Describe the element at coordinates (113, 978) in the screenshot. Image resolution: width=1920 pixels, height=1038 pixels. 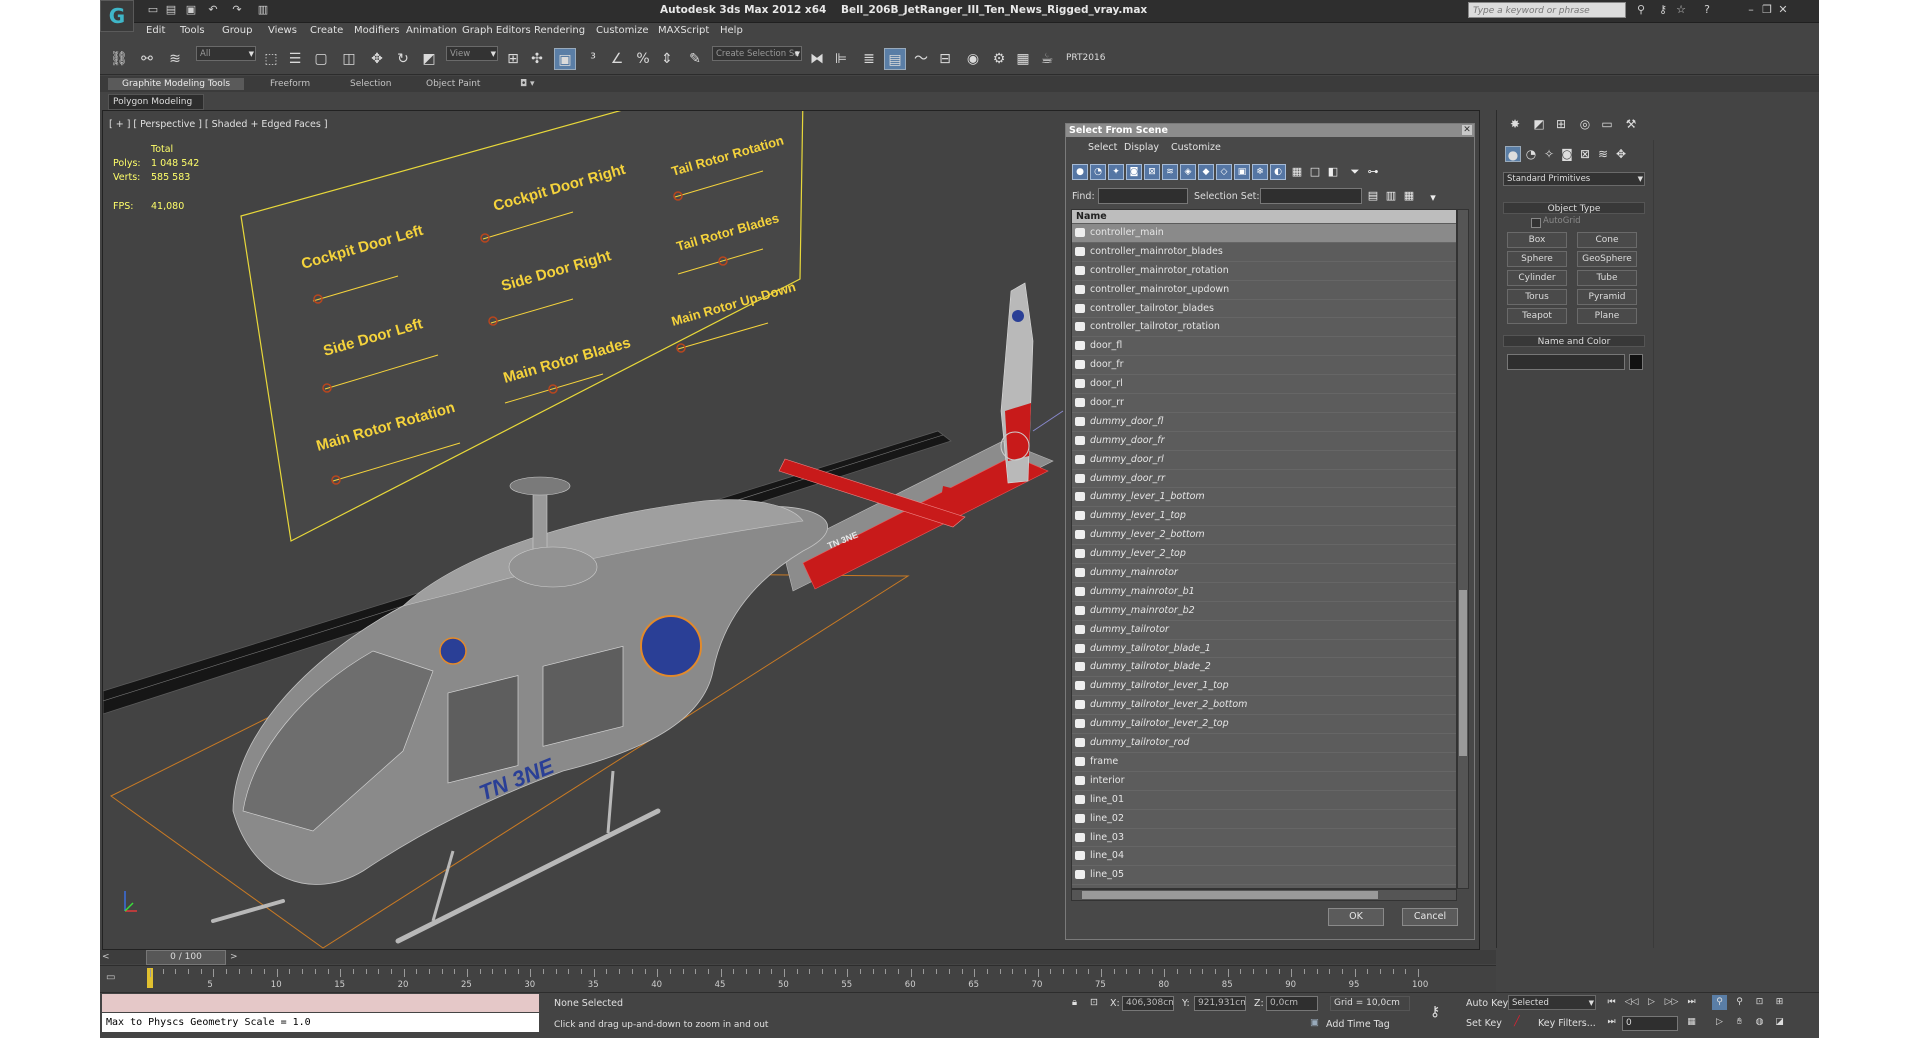
I see `mini-curve-editor-icon: ▭` at that location.